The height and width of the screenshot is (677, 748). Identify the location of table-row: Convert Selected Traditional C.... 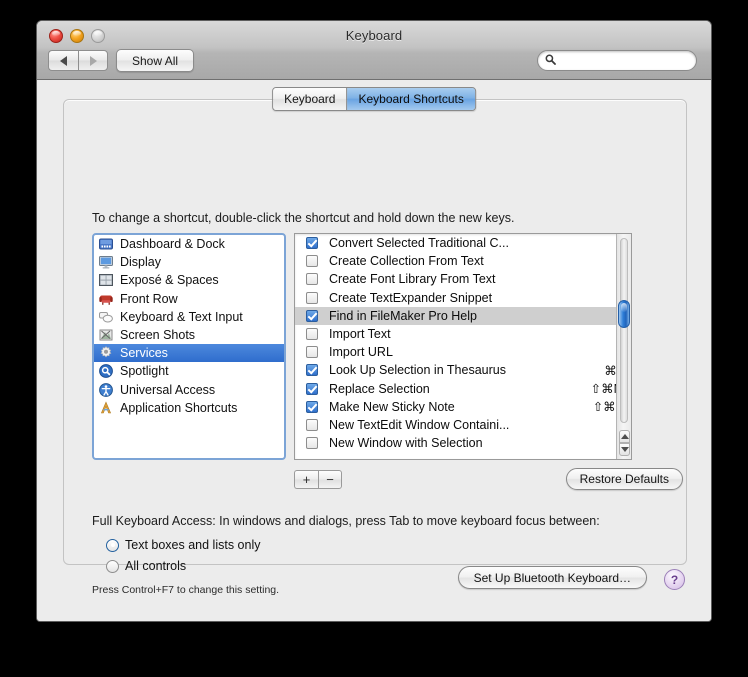
(463, 243).